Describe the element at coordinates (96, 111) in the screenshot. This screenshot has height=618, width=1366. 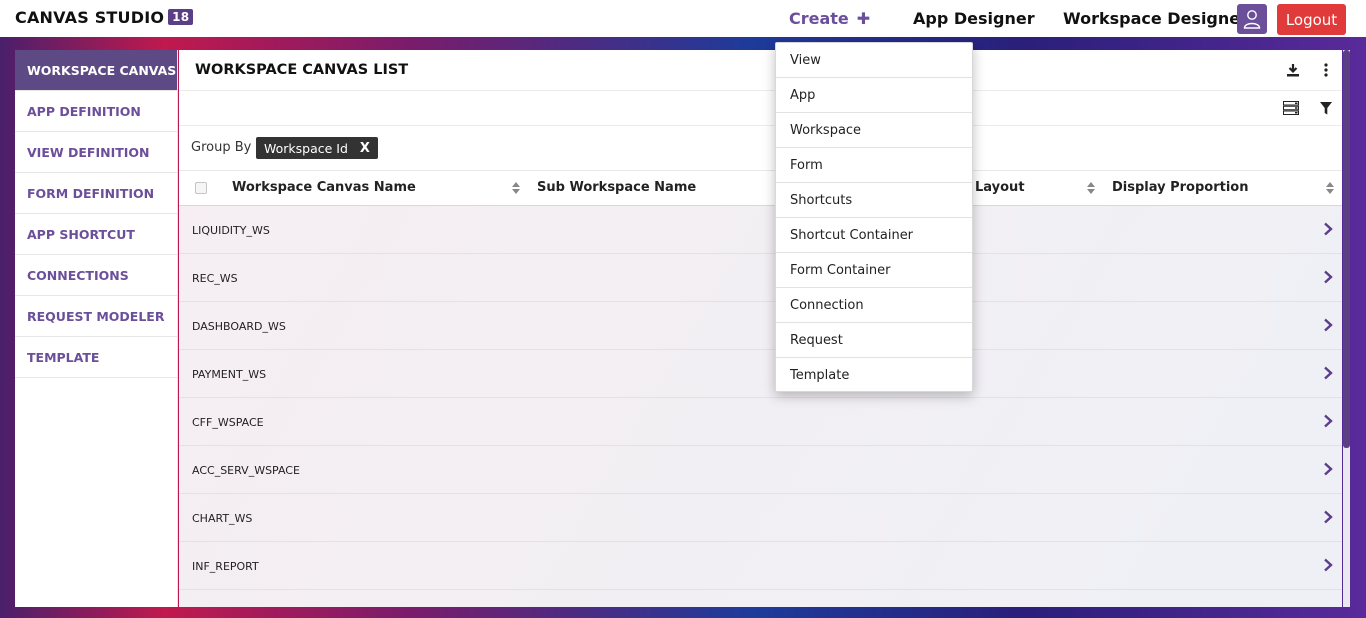
I see `sidebar-item-app-definition: APP DEFINITION` at that location.